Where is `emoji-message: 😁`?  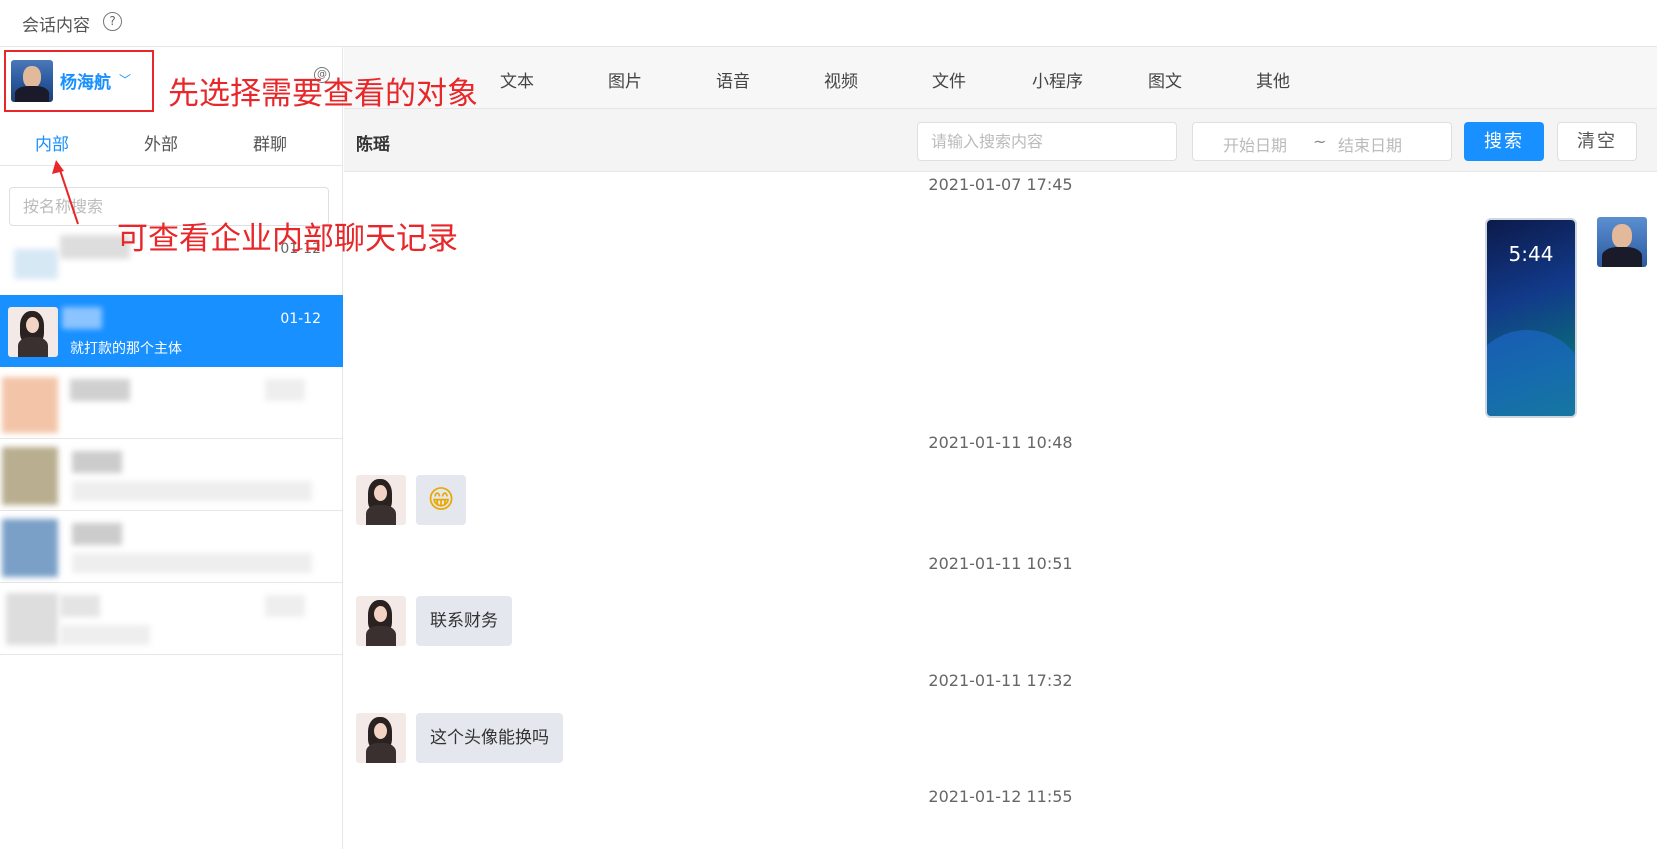 emoji-message: 😁 is located at coordinates (441, 500).